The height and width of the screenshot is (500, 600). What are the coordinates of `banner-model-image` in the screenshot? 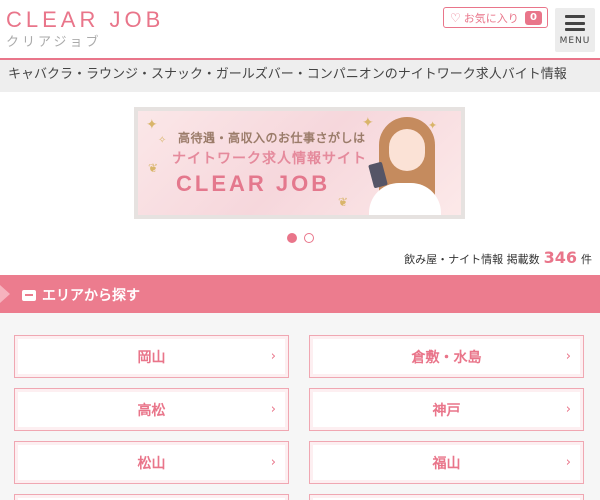 It's located at (404, 166).